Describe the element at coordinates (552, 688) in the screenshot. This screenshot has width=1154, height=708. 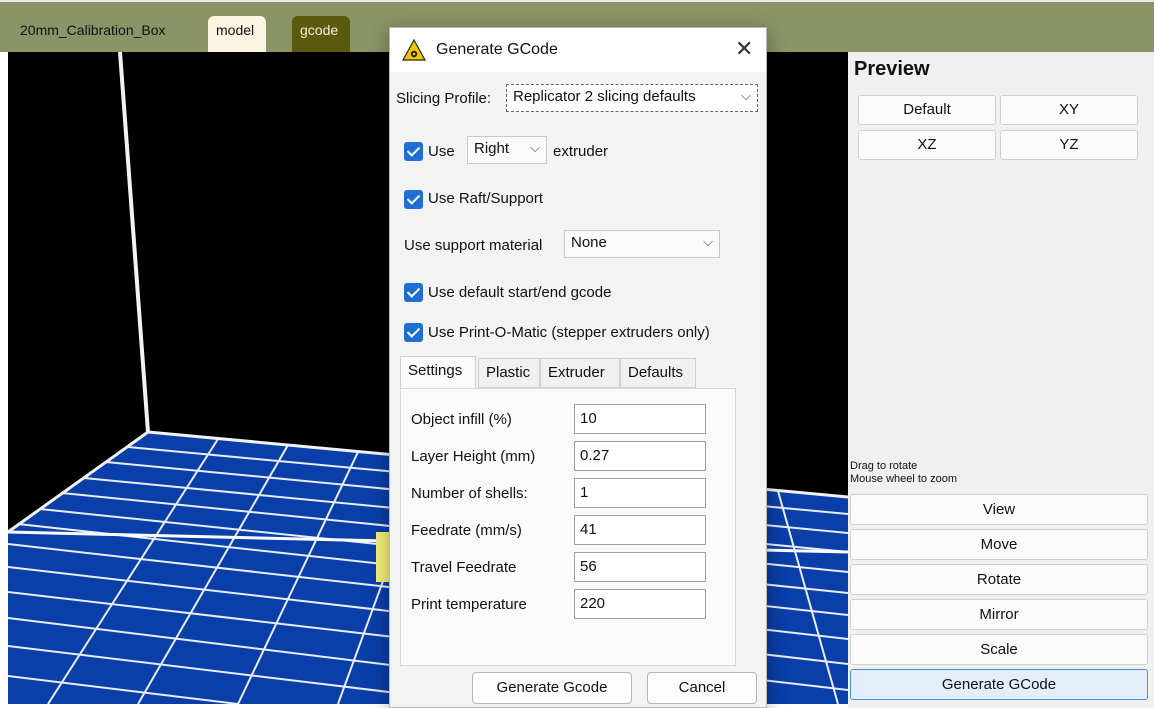
I see `generate-gcode-button: Generate Gcode` at that location.